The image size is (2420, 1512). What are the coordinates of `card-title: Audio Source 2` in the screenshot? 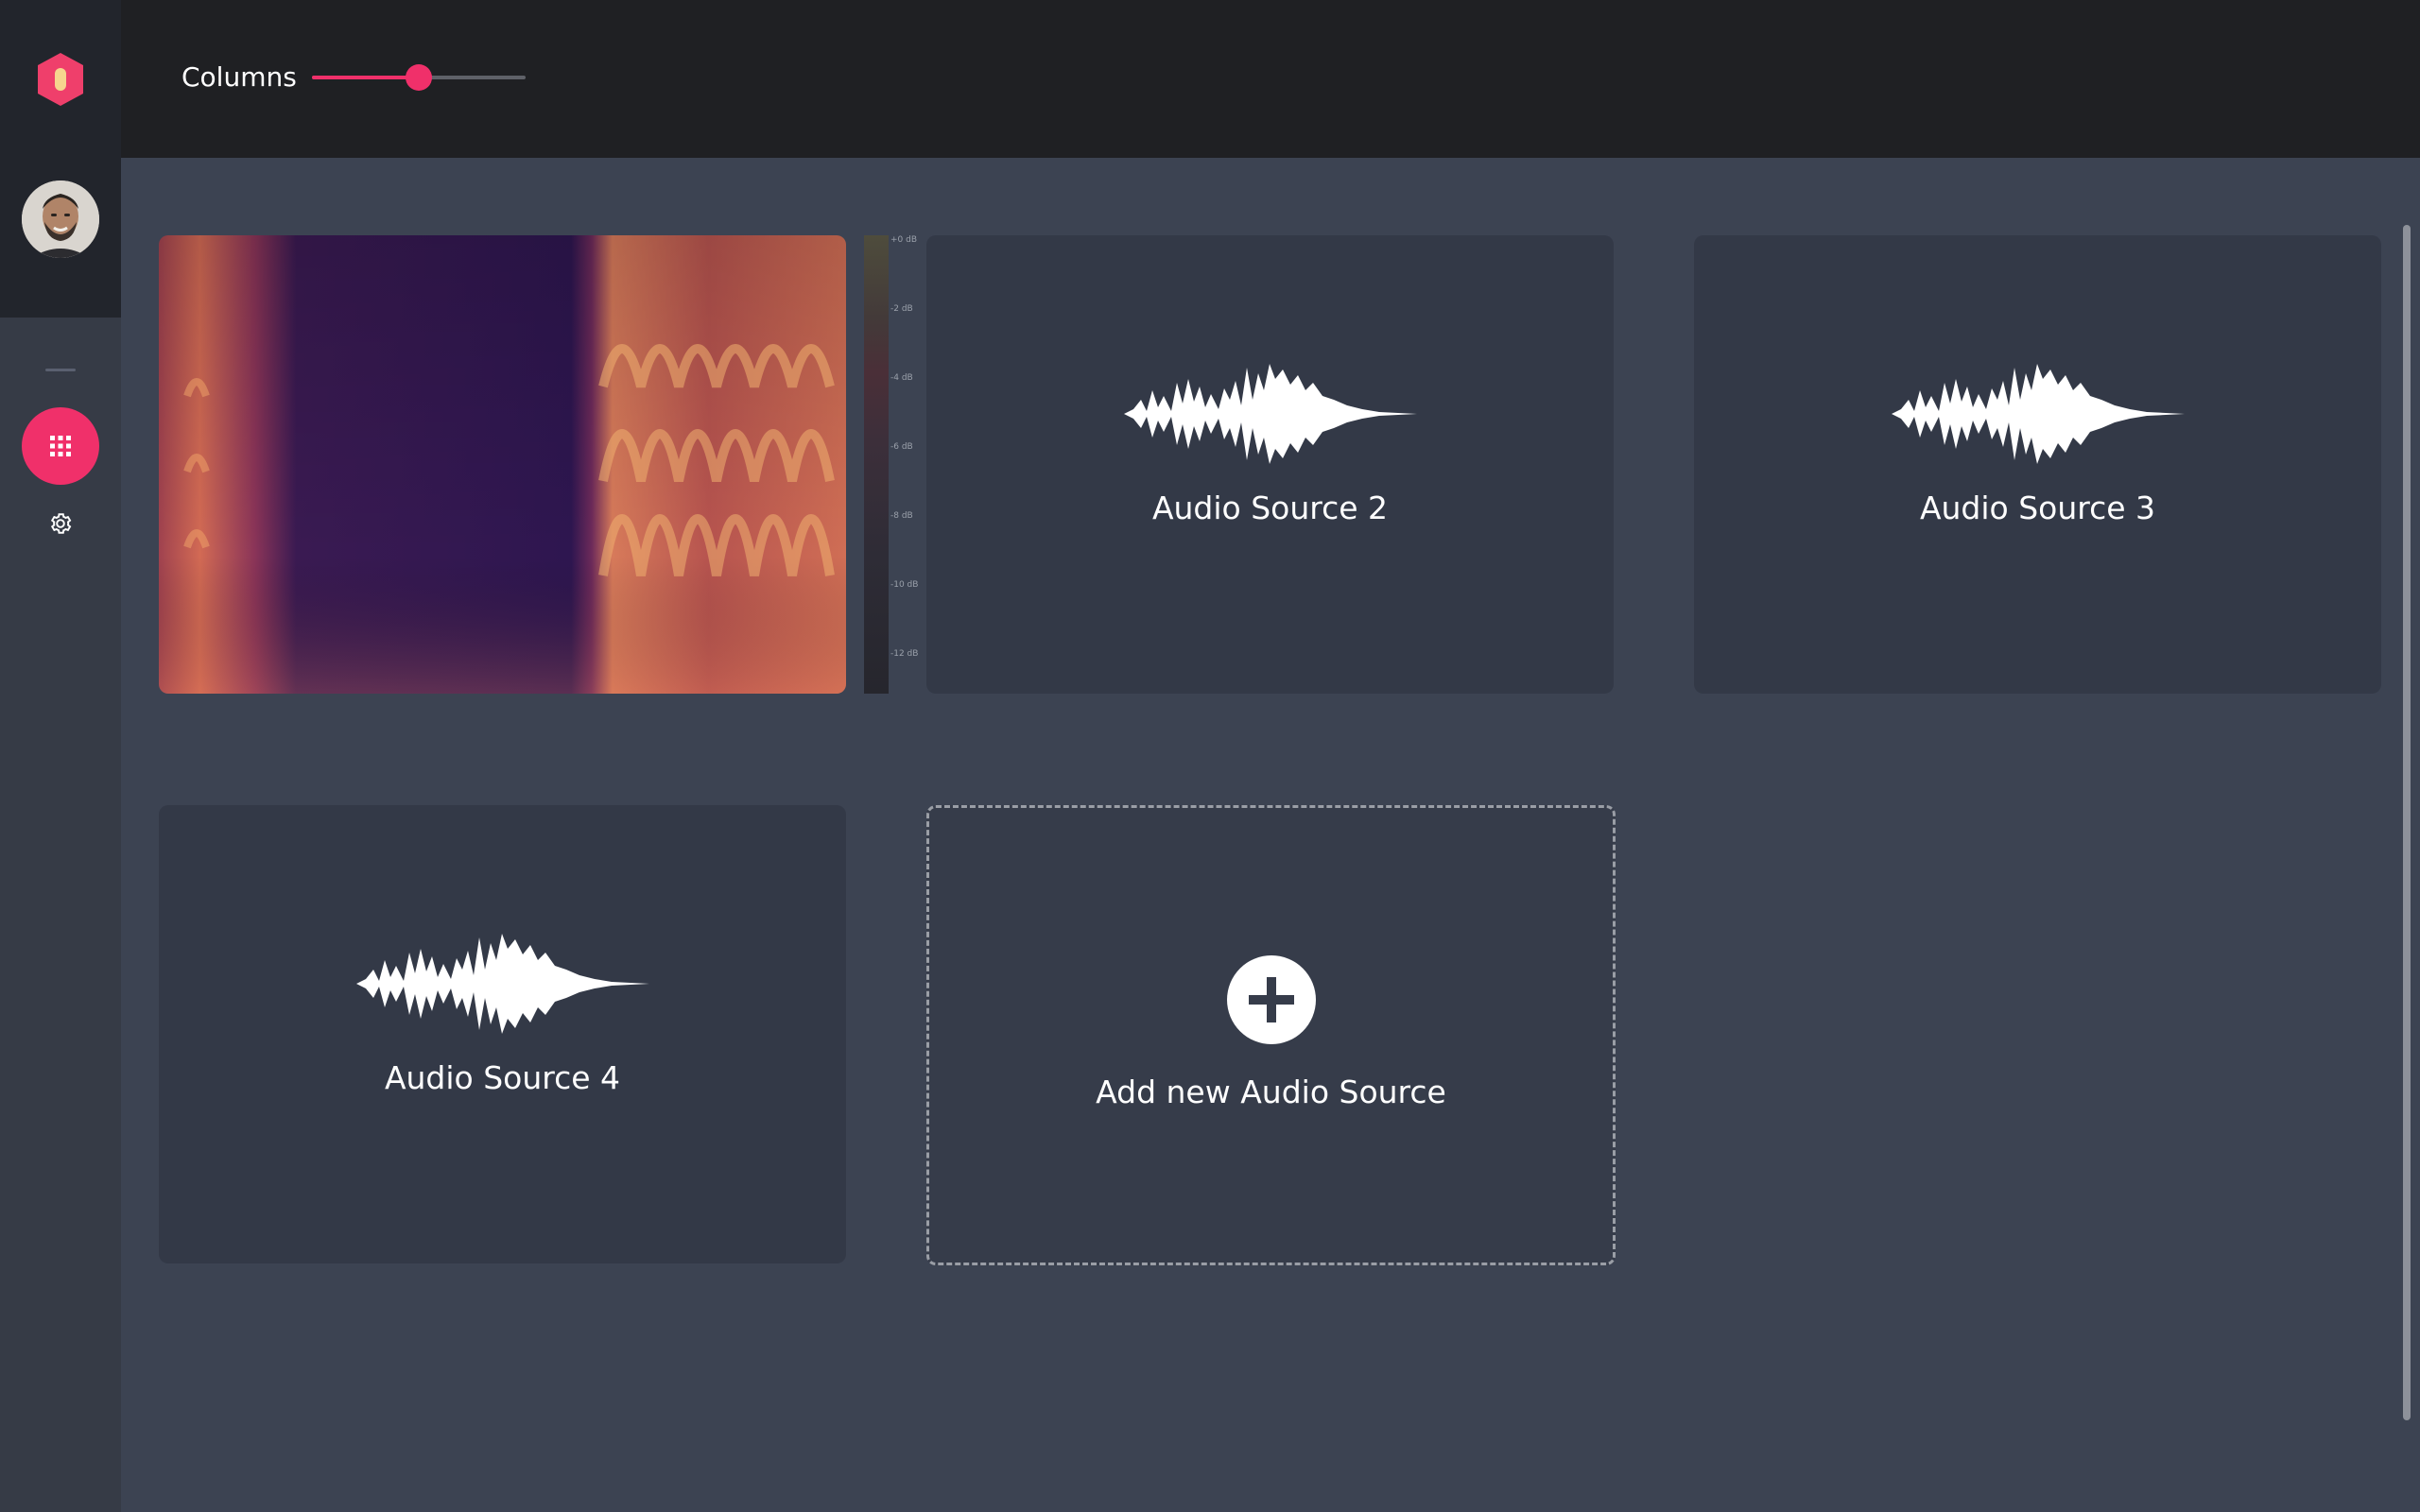 It's located at (1270, 508).